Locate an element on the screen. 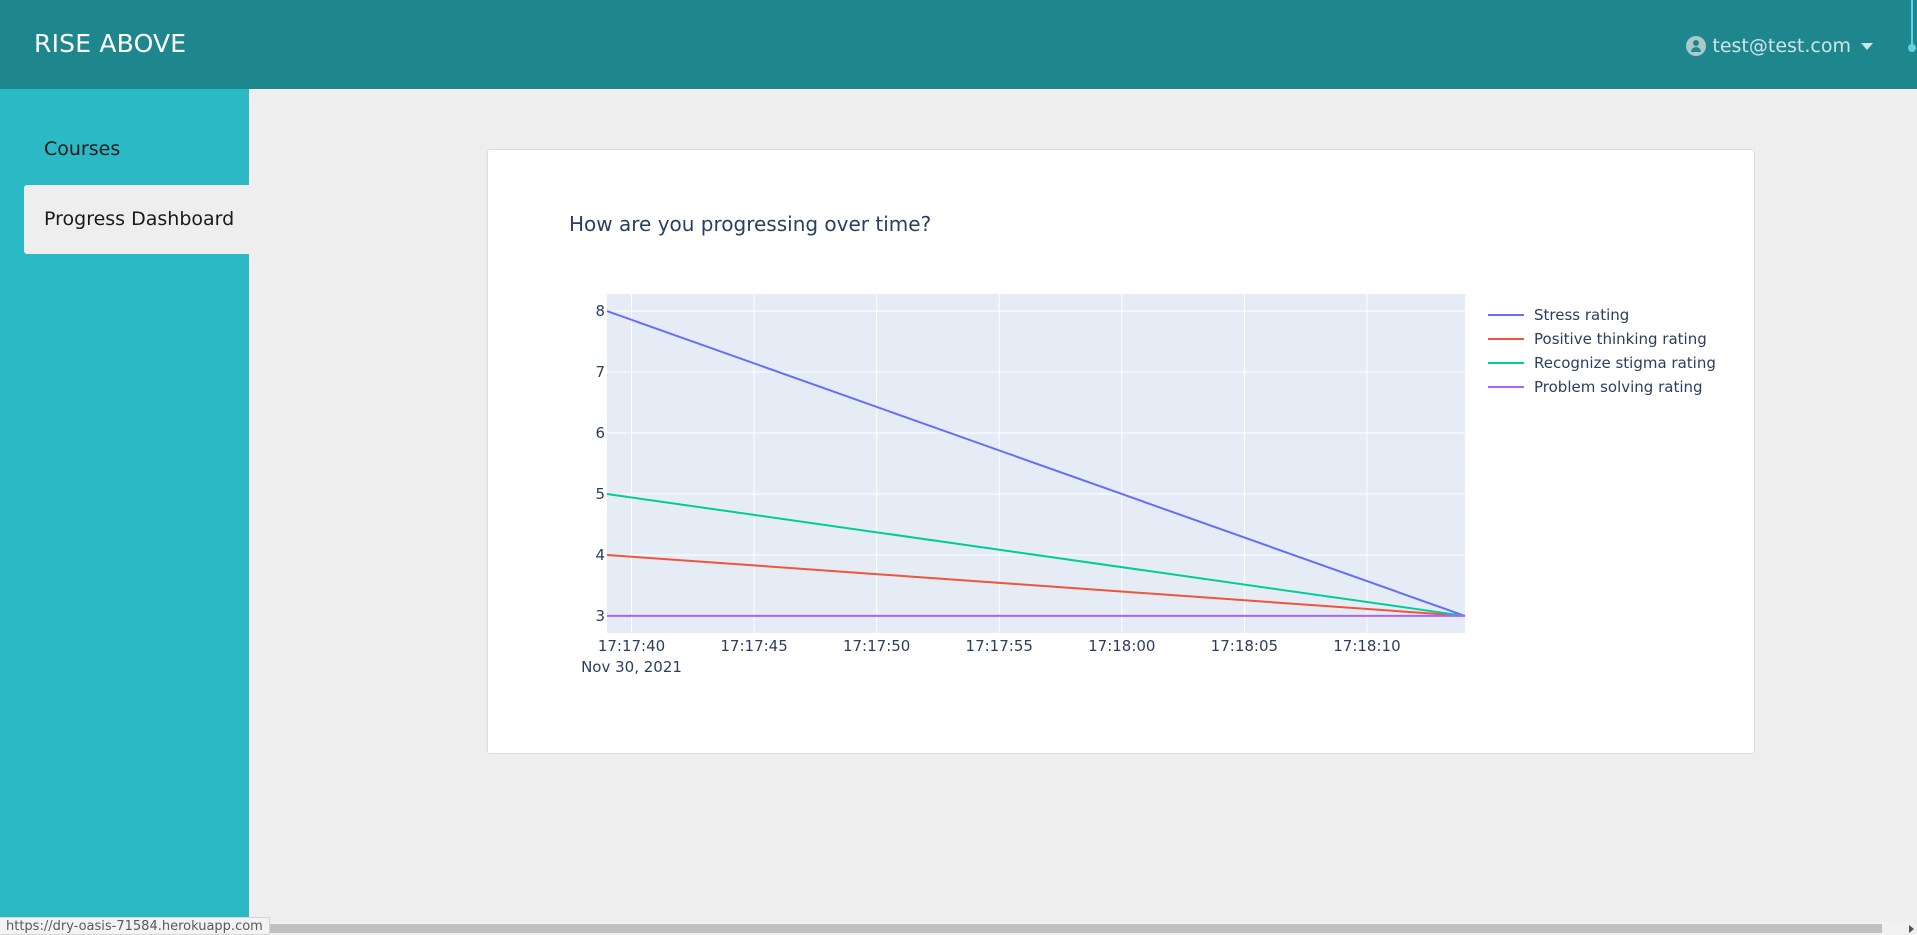  status-bar-url: https://dry-oasis-71584.herokuapp.com is located at coordinates (135, 926).